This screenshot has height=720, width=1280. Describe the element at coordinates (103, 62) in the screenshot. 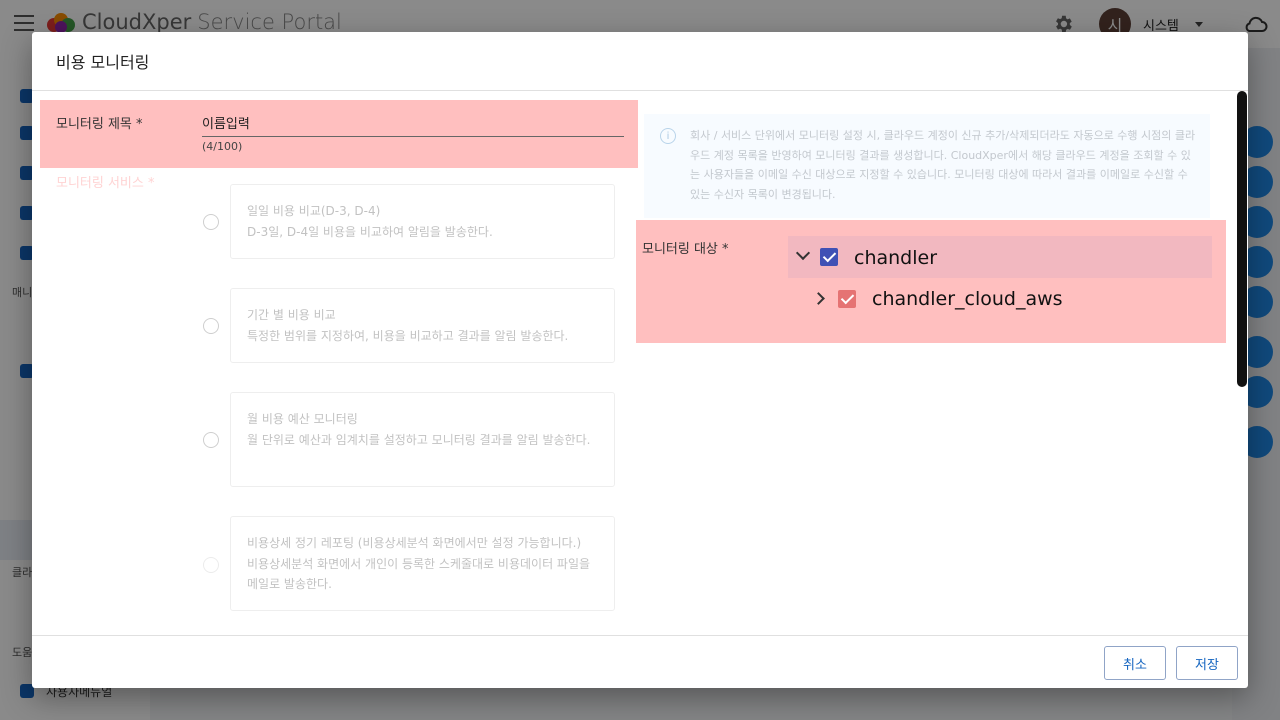

I see `dialog-title: 비용 모니터링` at that location.